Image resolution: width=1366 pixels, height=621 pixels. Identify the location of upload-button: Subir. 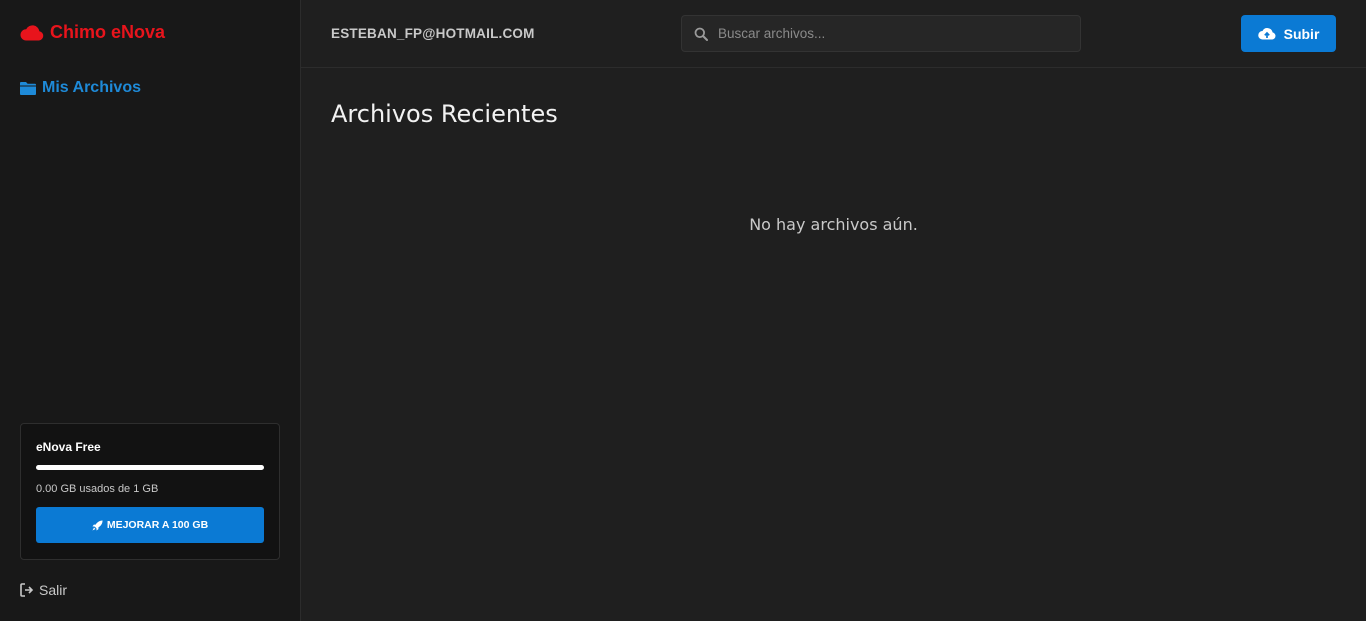
(1288, 33).